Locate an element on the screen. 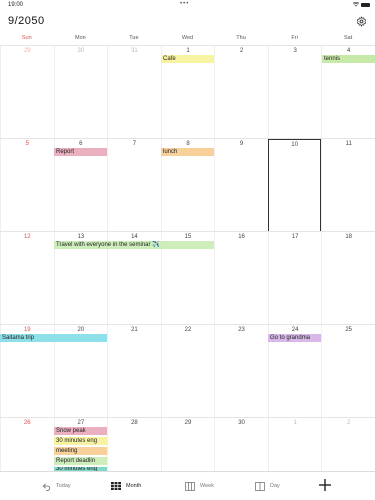 The height and width of the screenshot is (500, 375). status-bar: 19:00 ••• is located at coordinates (187, 6).